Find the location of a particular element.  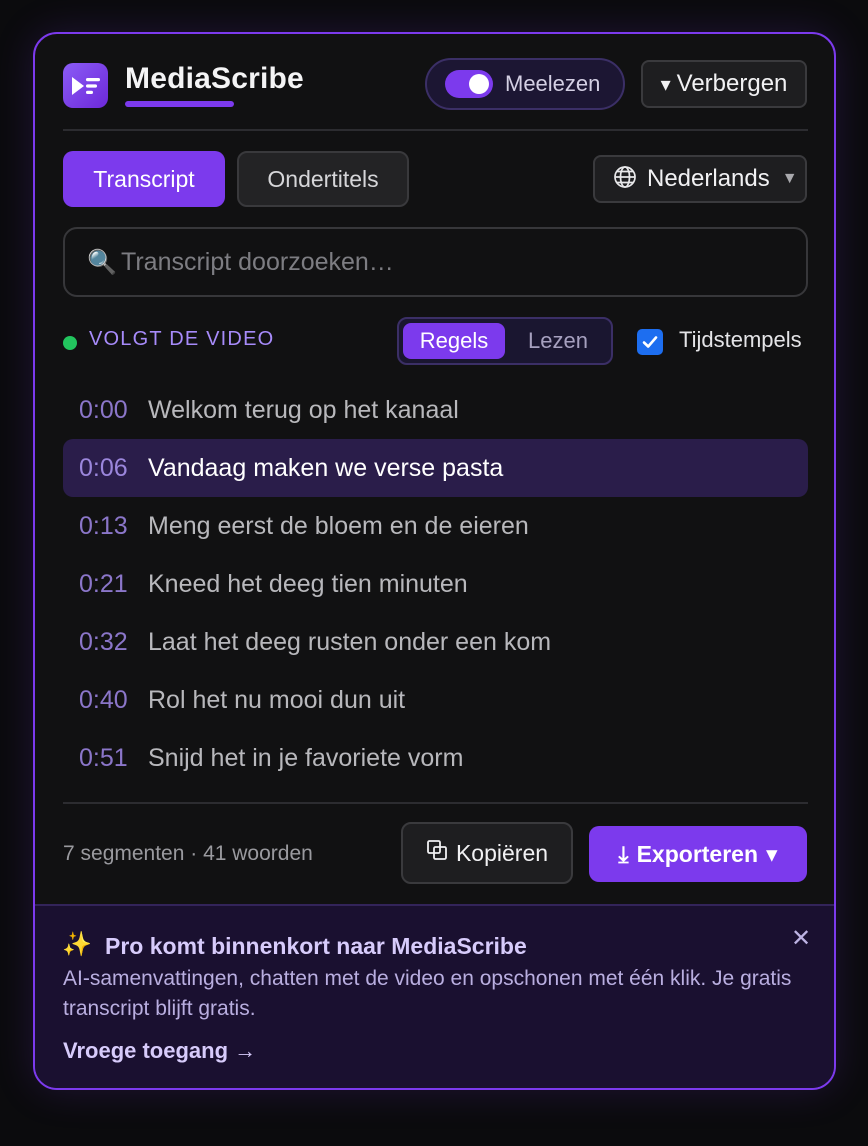

status-dot is located at coordinates (70, 343).